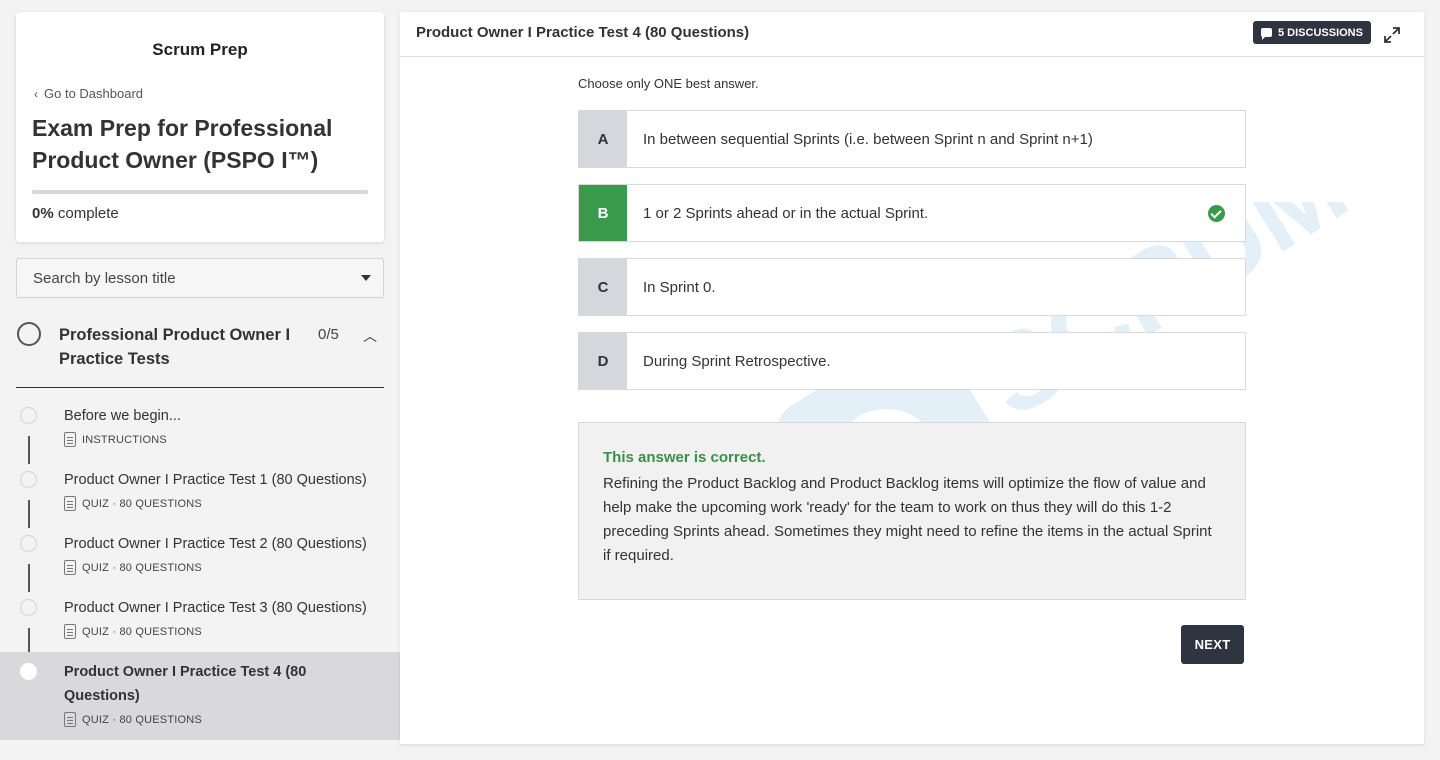  What do you see at coordinates (200, 278) in the screenshot?
I see `lesson-search-select: Search by lesson title` at bounding box center [200, 278].